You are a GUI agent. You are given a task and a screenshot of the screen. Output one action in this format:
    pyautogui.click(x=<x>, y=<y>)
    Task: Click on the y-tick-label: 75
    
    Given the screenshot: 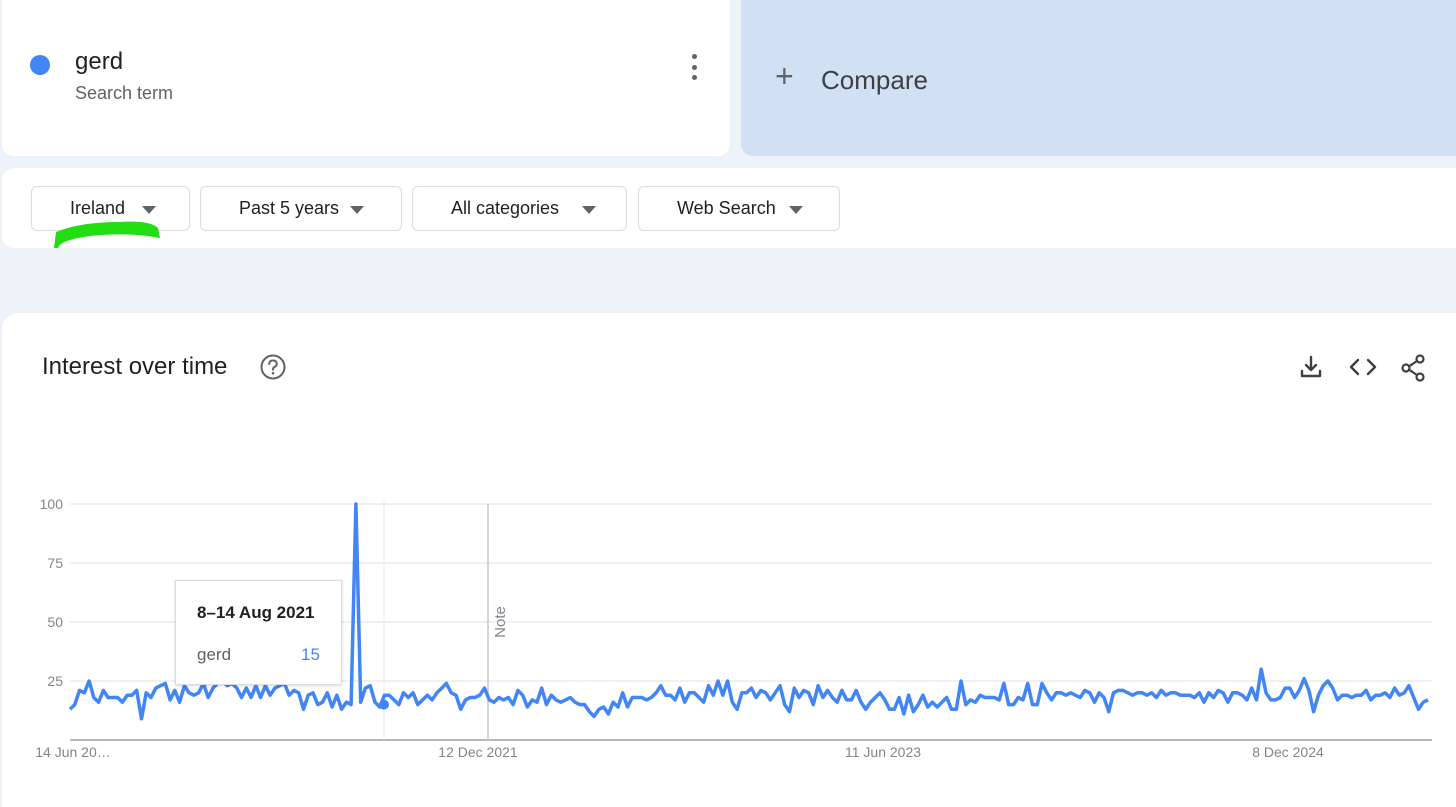 What is the action you would take?
    pyautogui.click(x=55, y=563)
    